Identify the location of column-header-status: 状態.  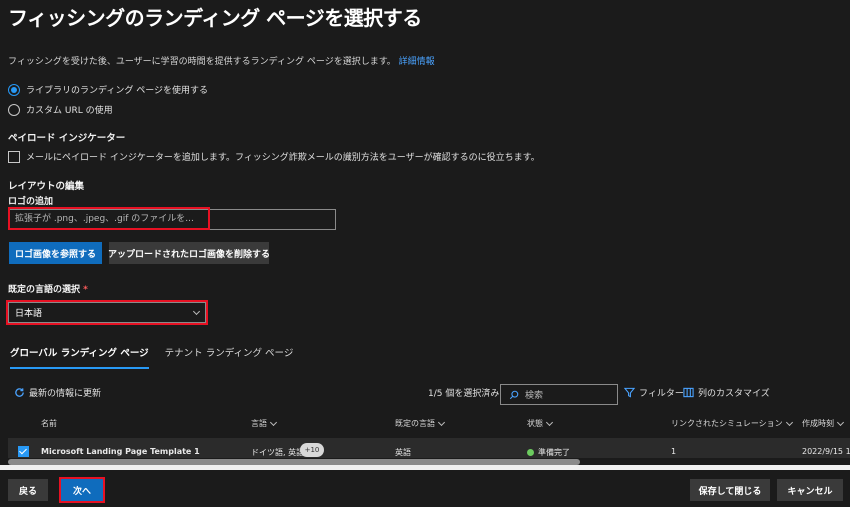
(540, 423).